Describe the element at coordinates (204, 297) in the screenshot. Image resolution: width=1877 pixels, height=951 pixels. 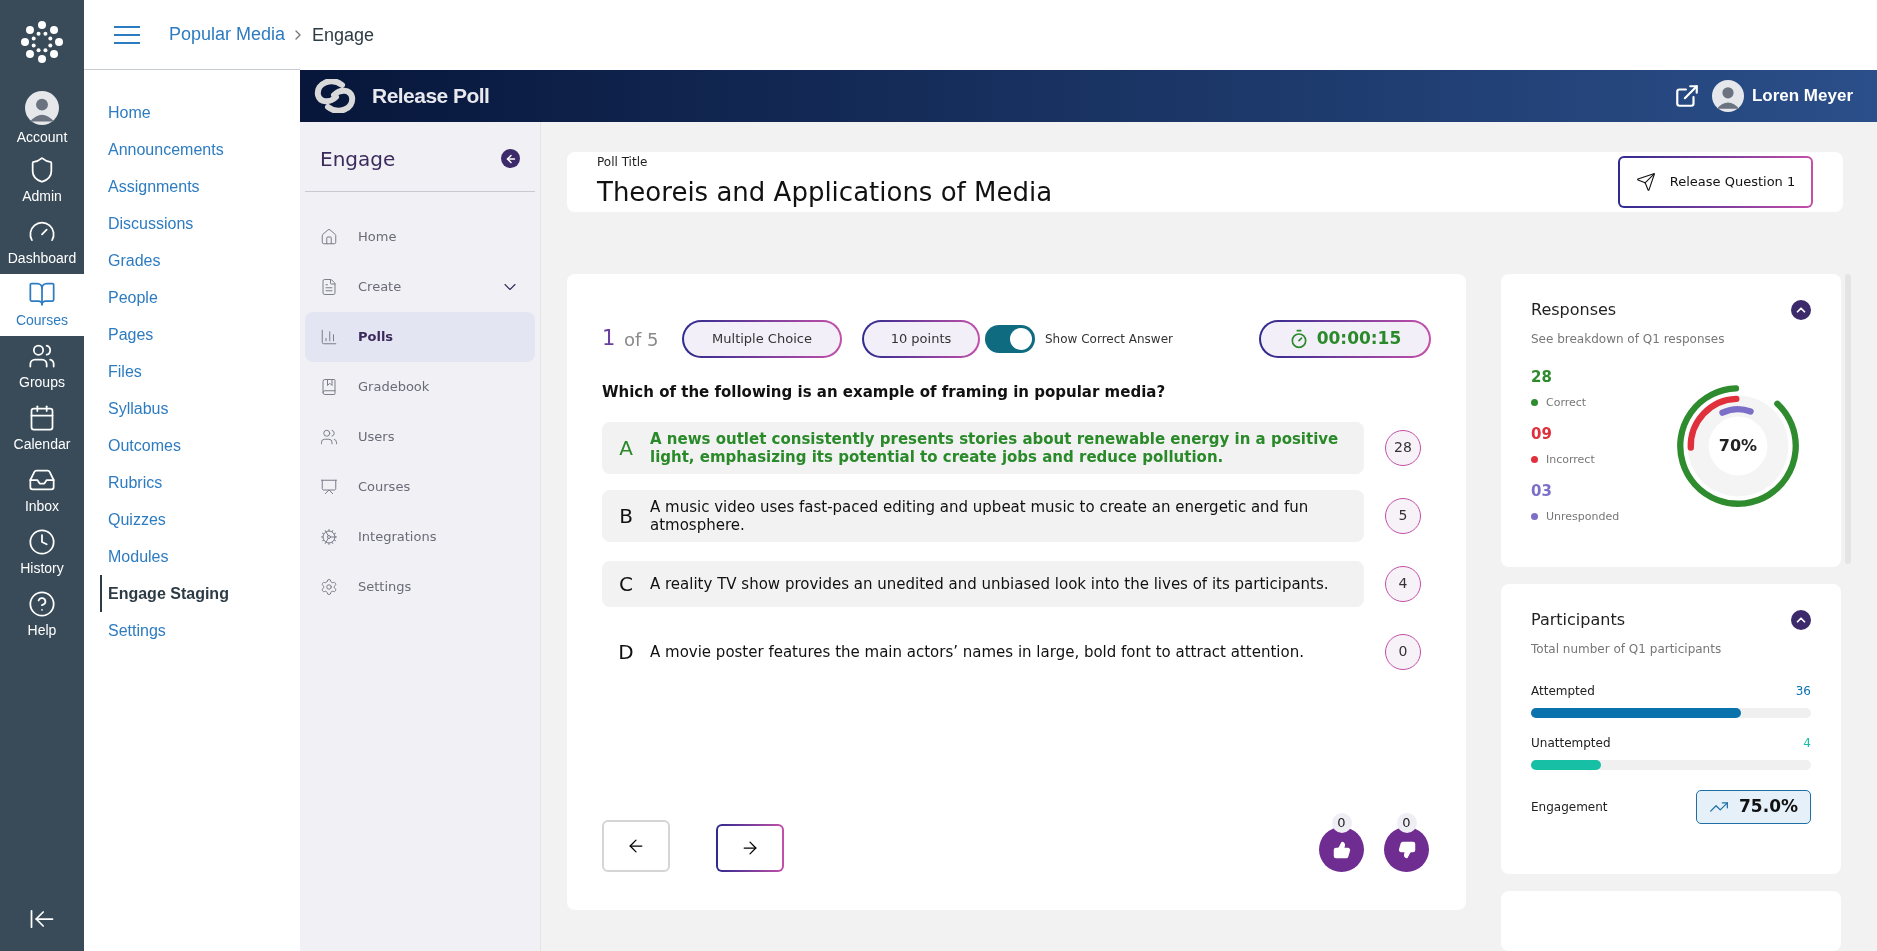
I see `course-nav-link: People` at that location.